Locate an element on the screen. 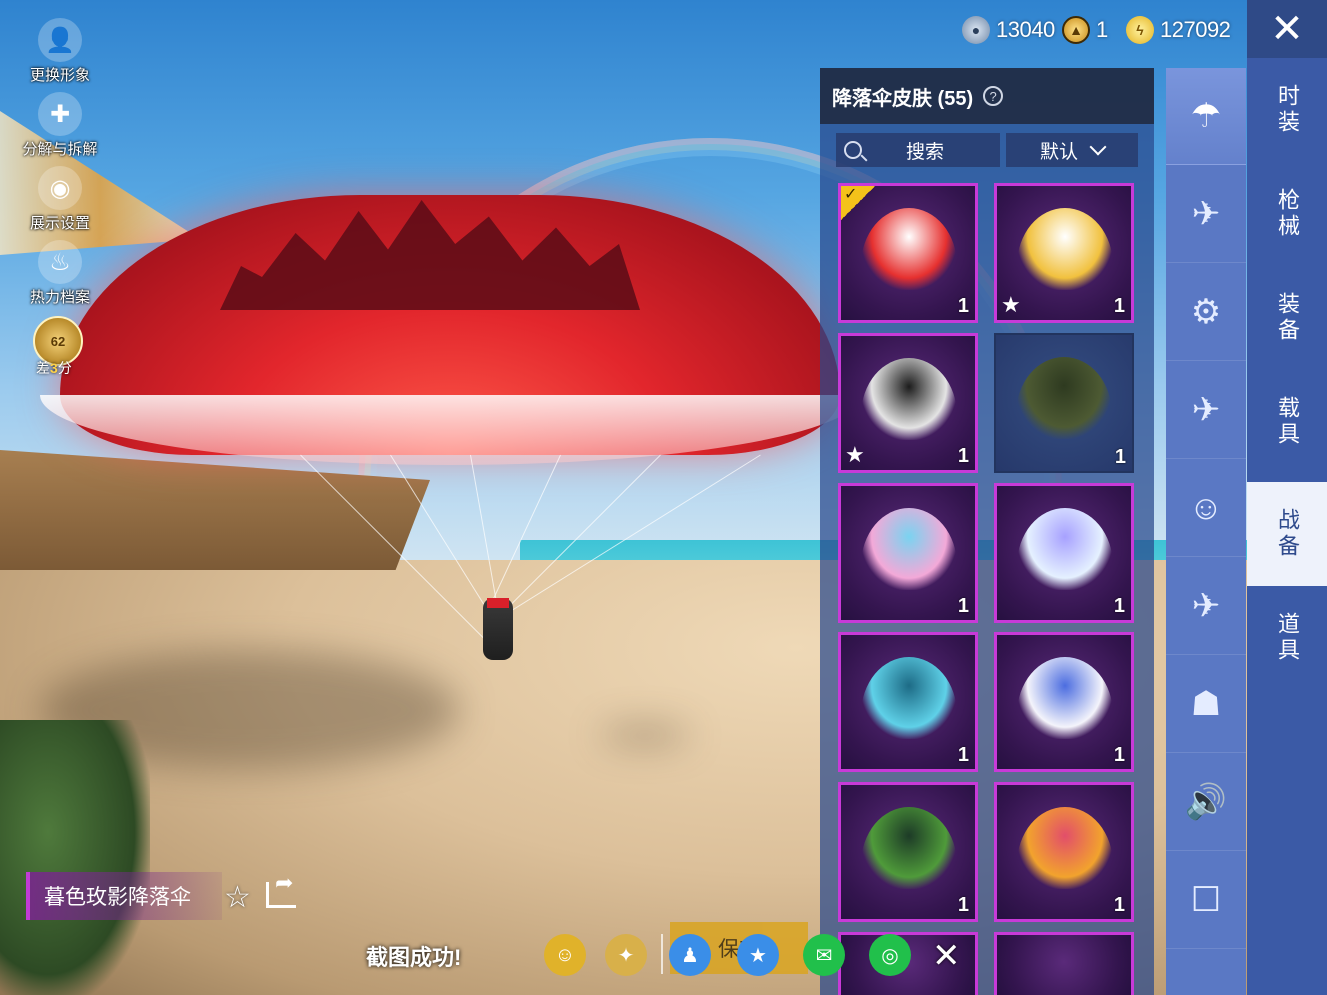 The height and width of the screenshot is (995, 1327). item-tile is located at coordinates (1064, 963).